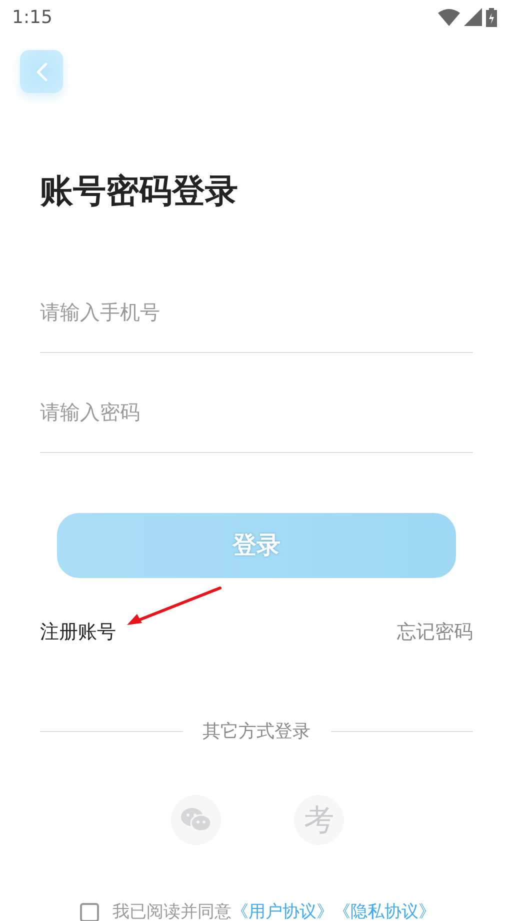  I want to click on page-title: 账号密码登录, so click(139, 191).